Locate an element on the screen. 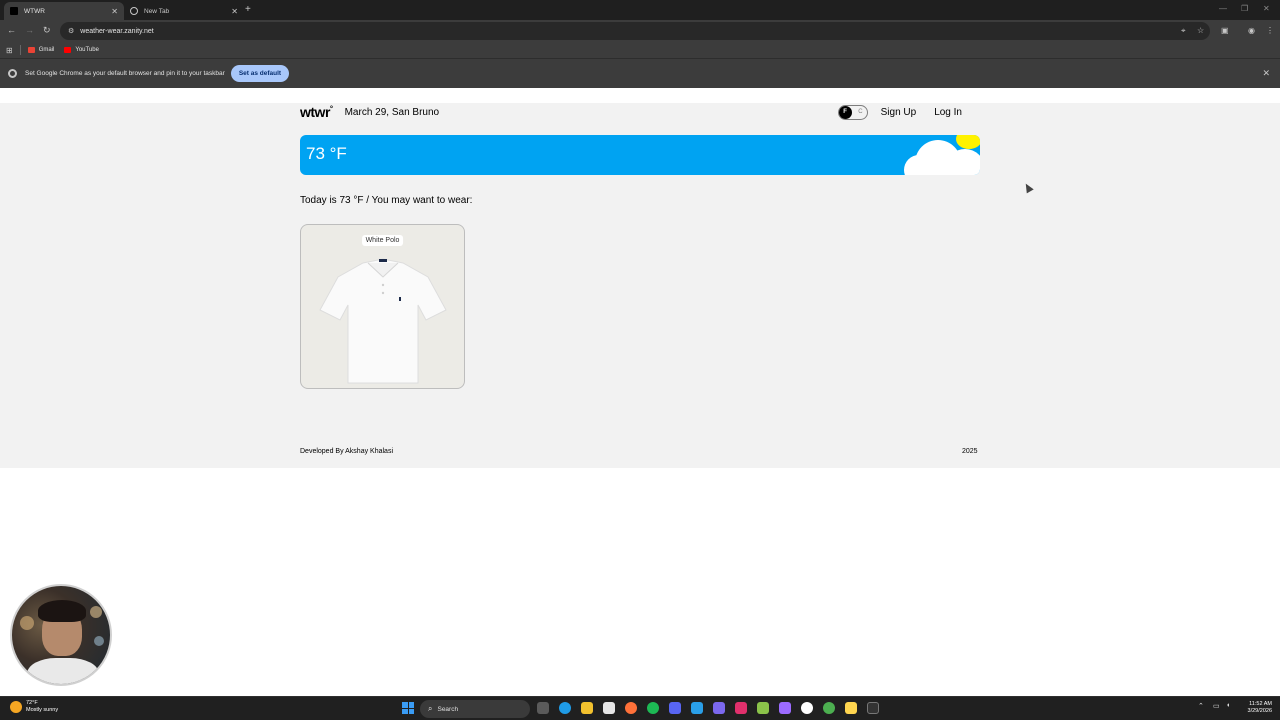 The width and height of the screenshot is (1280, 720). taskbar-clock: 11:52 AM 3/29/2026 is located at coordinates (1254, 708).